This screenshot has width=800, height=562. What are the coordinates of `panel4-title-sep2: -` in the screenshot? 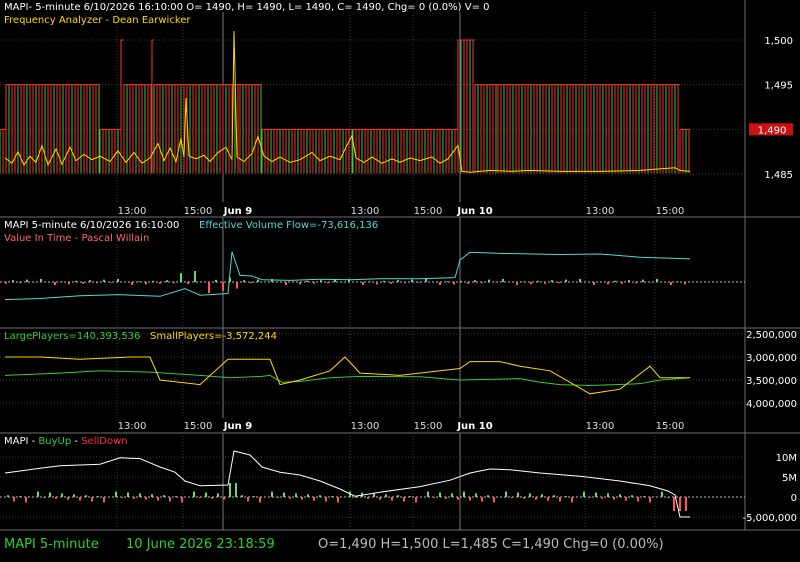 It's located at (76, 441).